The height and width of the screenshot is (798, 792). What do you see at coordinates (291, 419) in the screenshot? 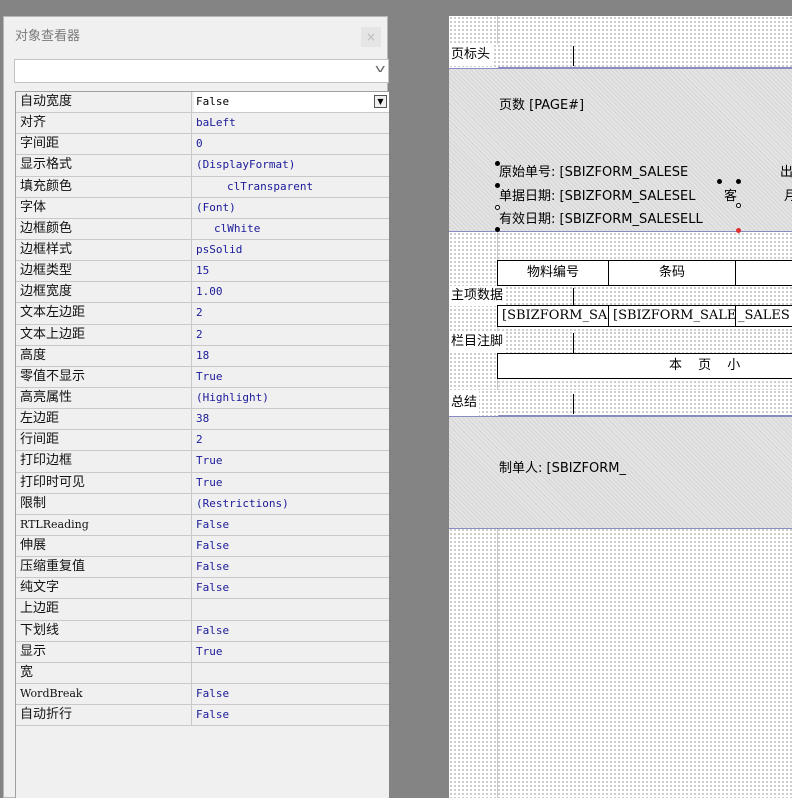
I see `property-value: 38` at bounding box center [291, 419].